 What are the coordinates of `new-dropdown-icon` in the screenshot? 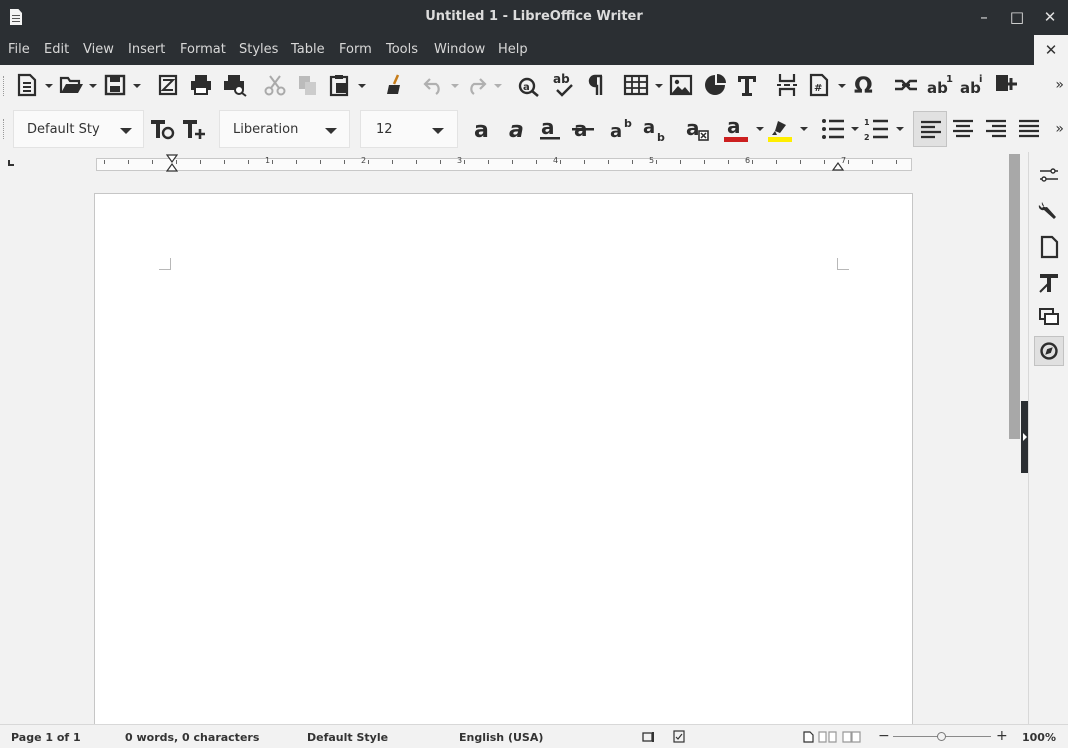 It's located at (49, 86).